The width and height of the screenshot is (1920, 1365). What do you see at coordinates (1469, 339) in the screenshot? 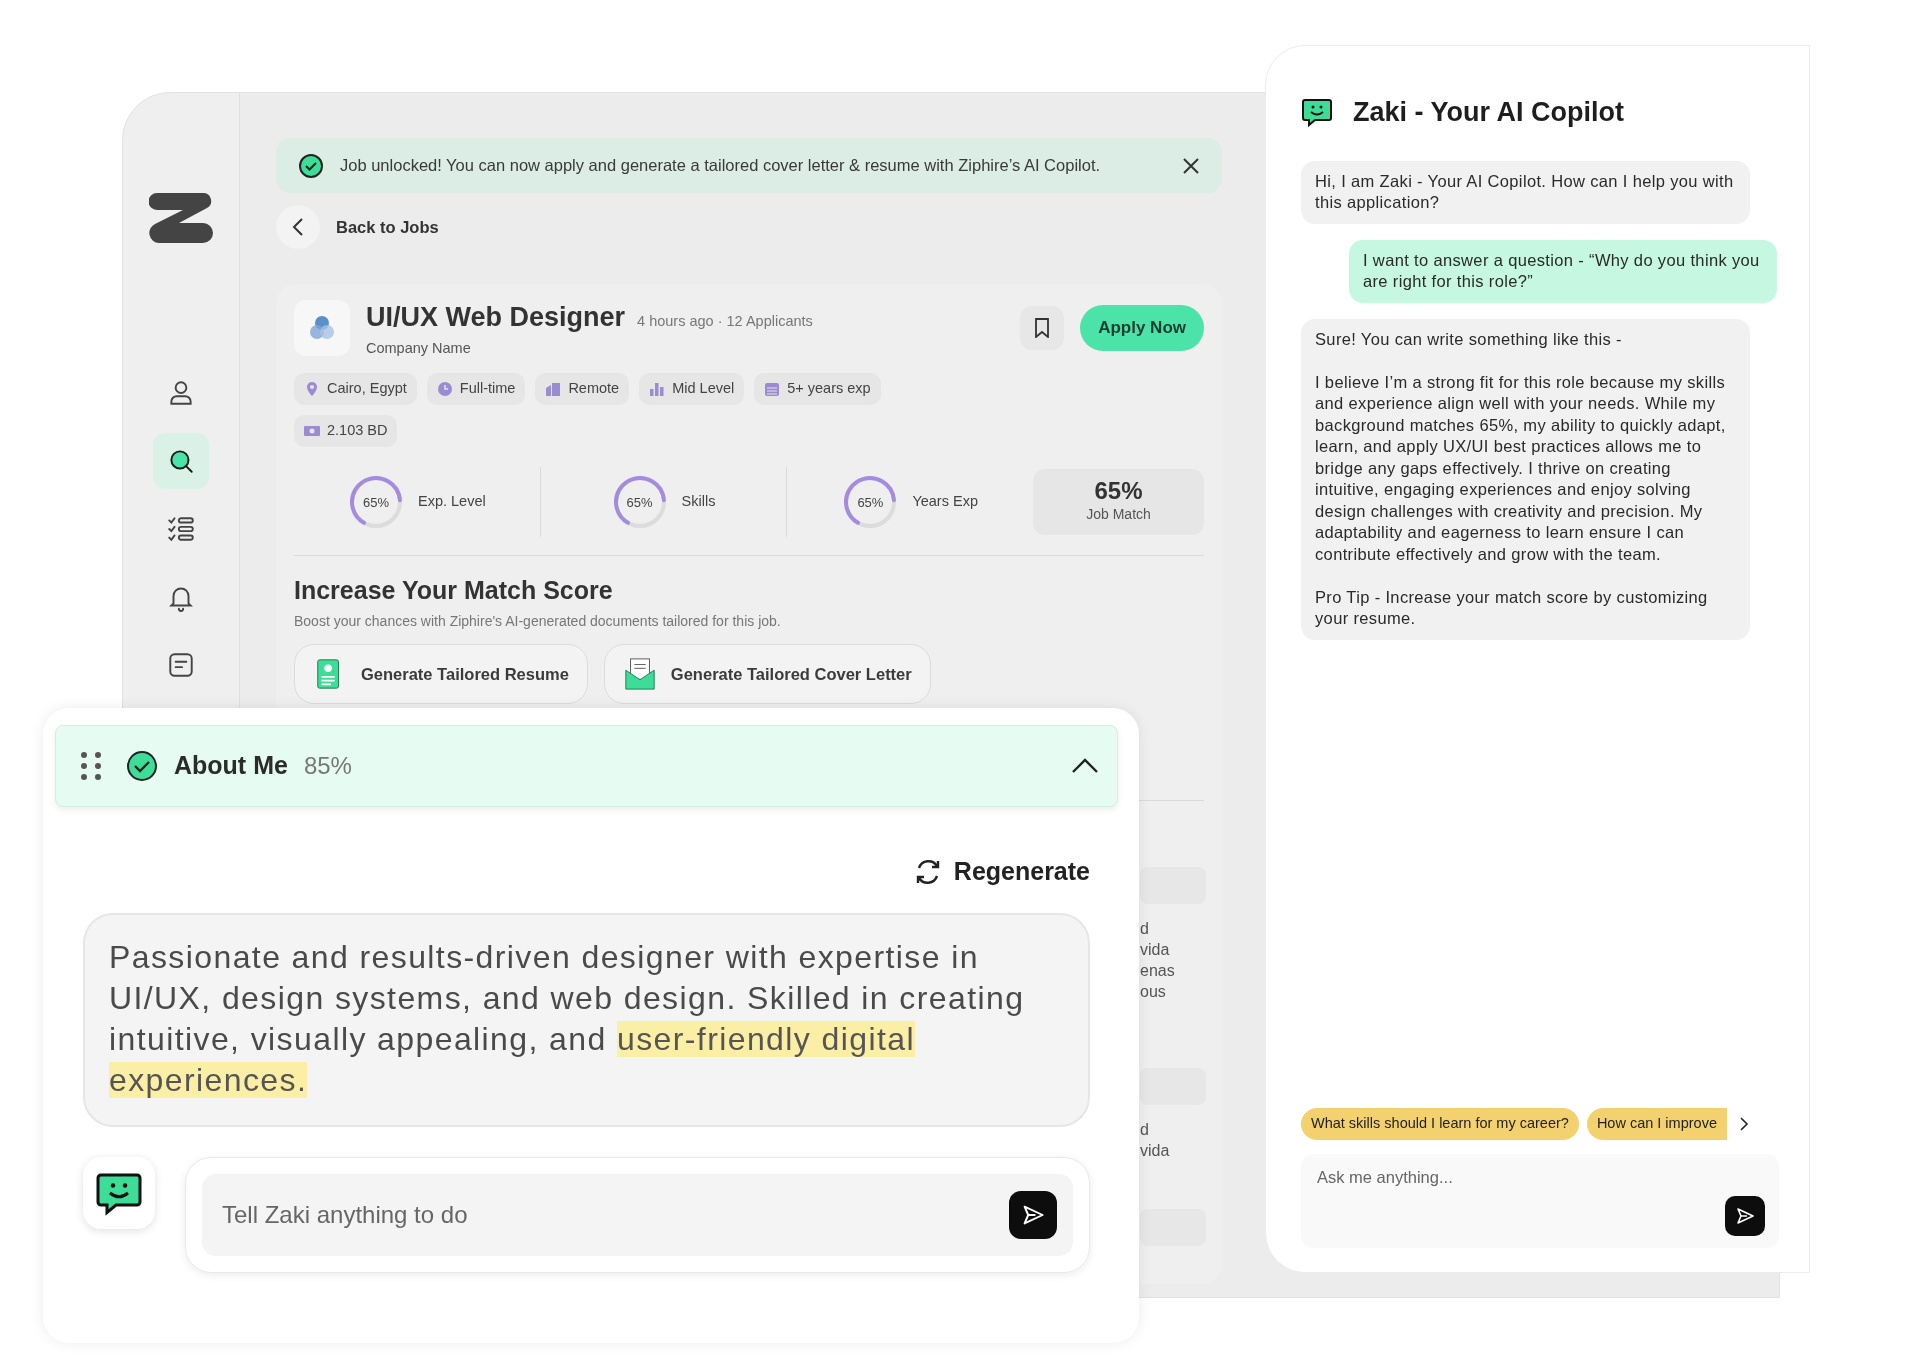
I see `message-text: Sure! You can write something like this -` at bounding box center [1469, 339].